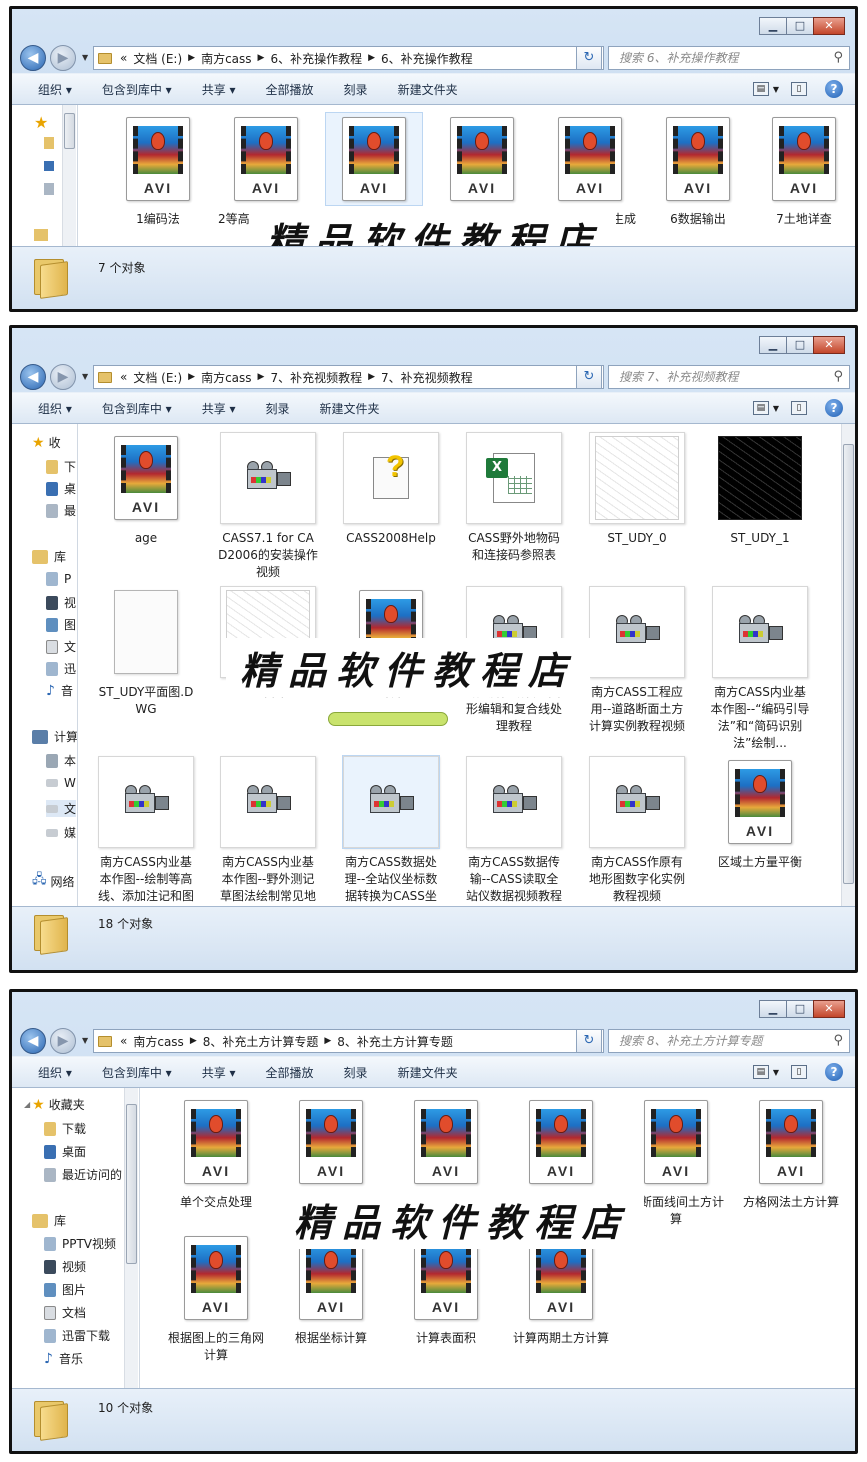  What do you see at coordinates (65, 1151) in the screenshot?
I see `nav-desktop: 桌面` at bounding box center [65, 1151].